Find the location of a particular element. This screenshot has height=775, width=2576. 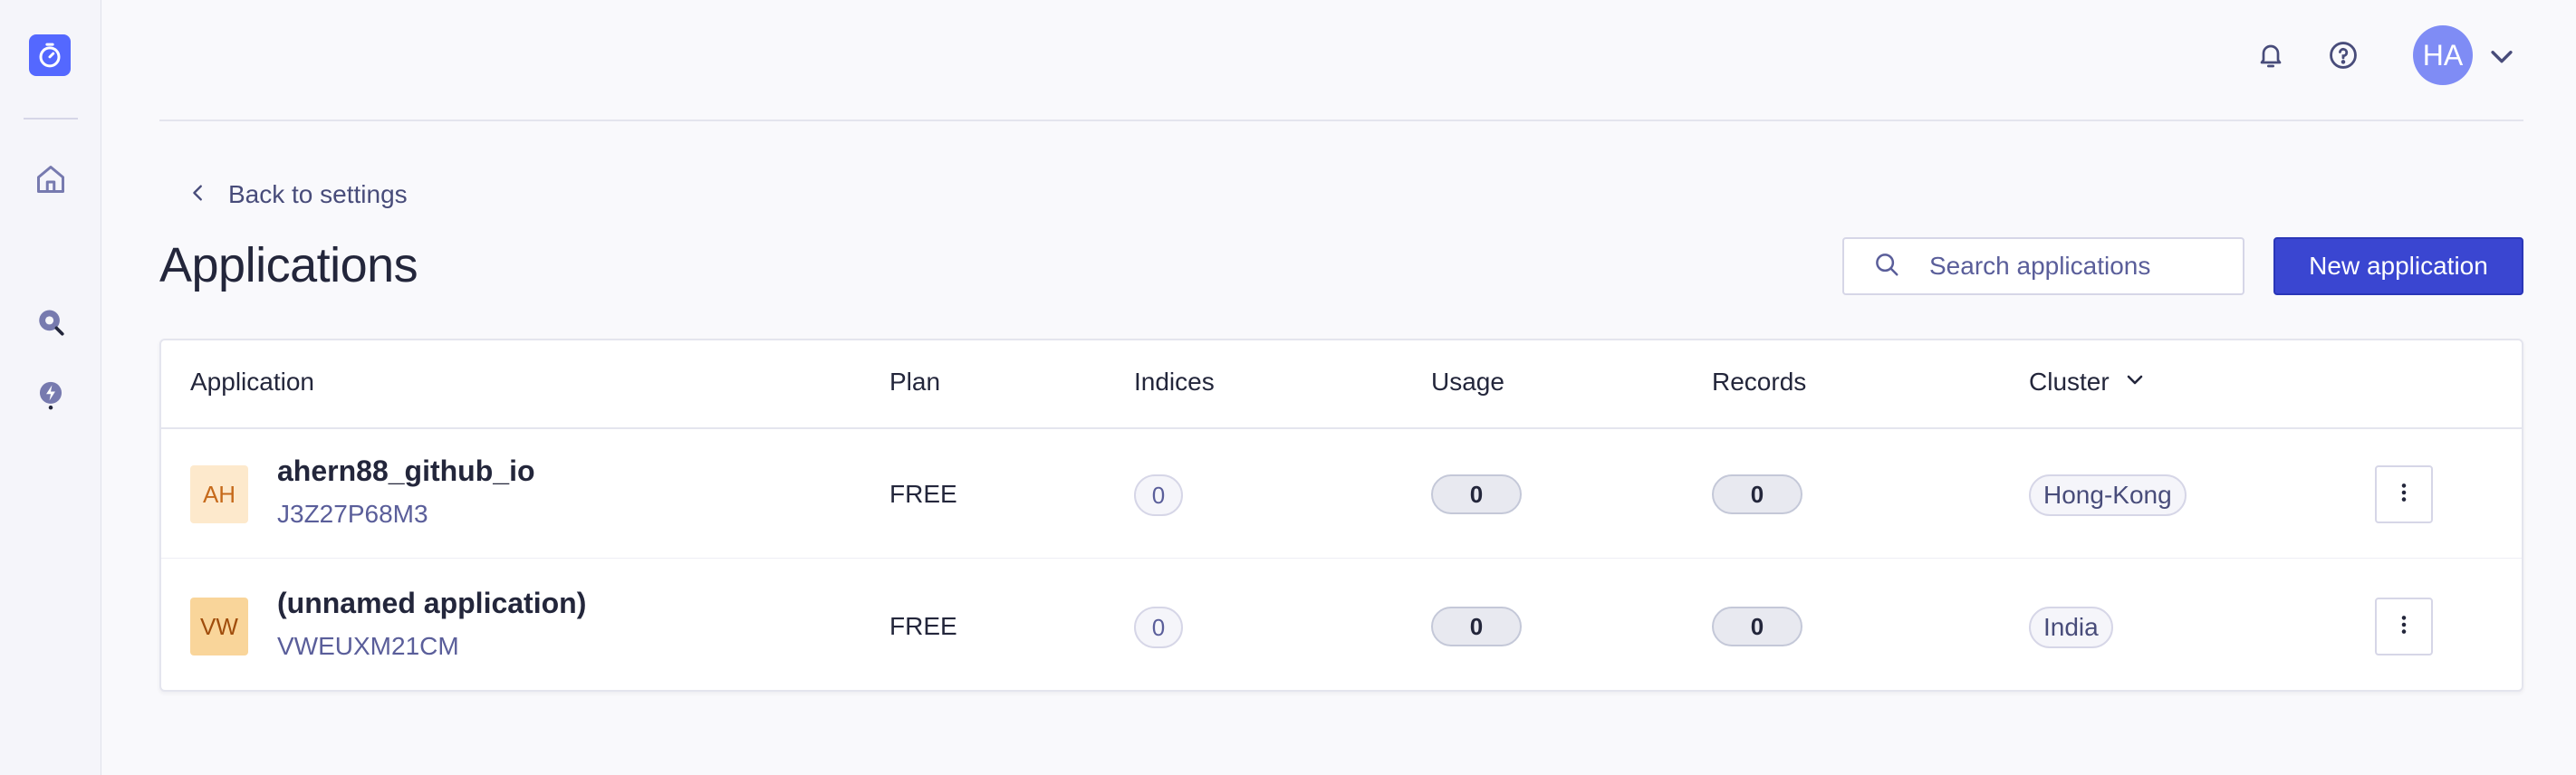

app-id: VWEUXM21CM is located at coordinates (368, 646).